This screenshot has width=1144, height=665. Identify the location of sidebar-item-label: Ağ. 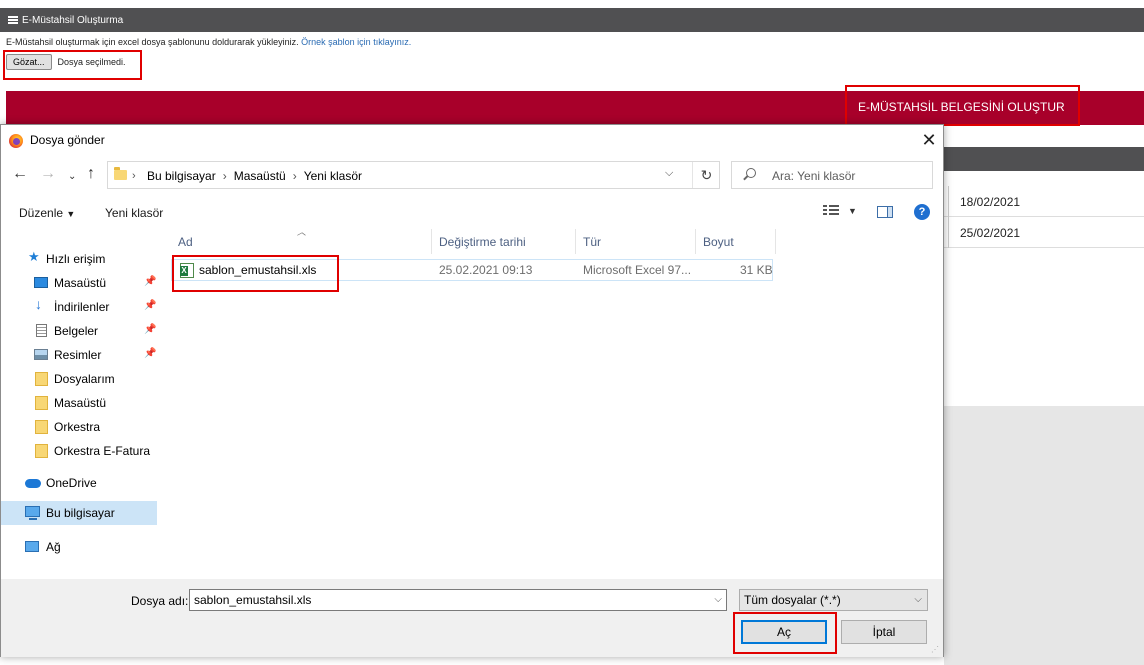
(53, 547).